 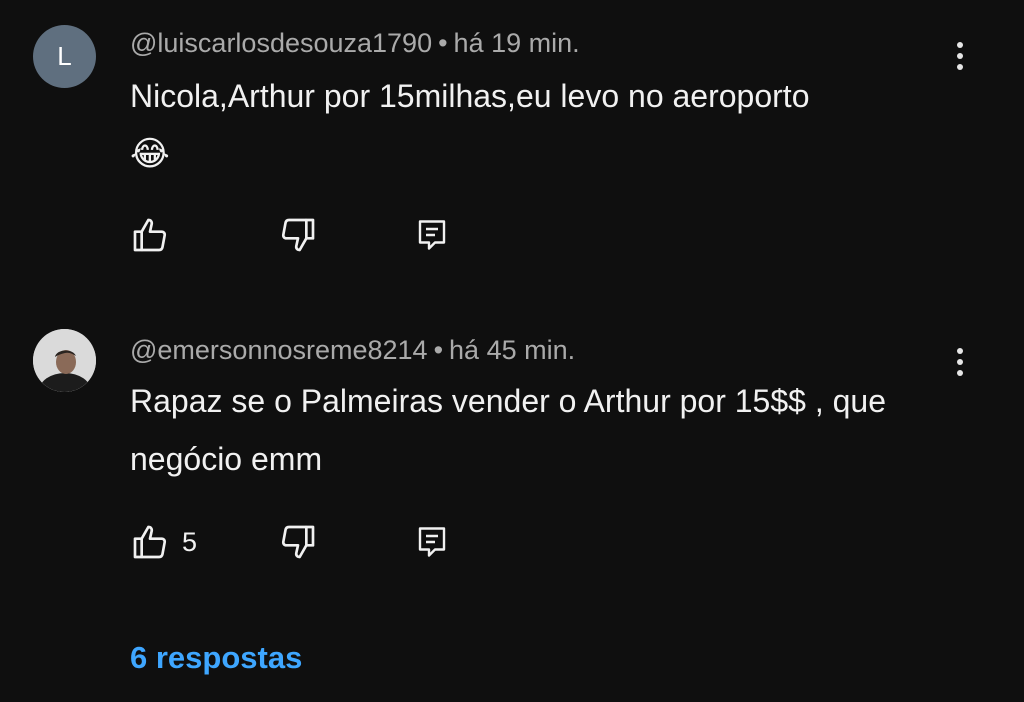 I want to click on comment-time: há 19 min., so click(x=517, y=43).